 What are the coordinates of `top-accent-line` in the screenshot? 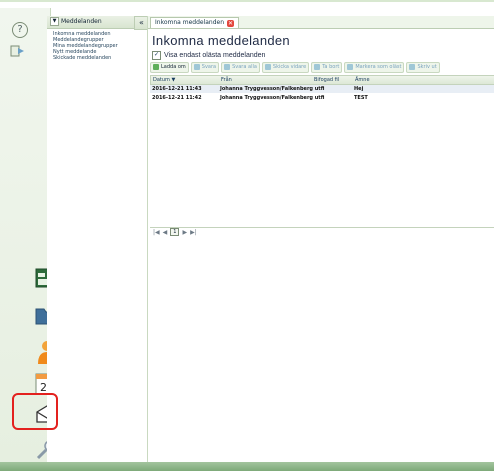 It's located at (247, 1).